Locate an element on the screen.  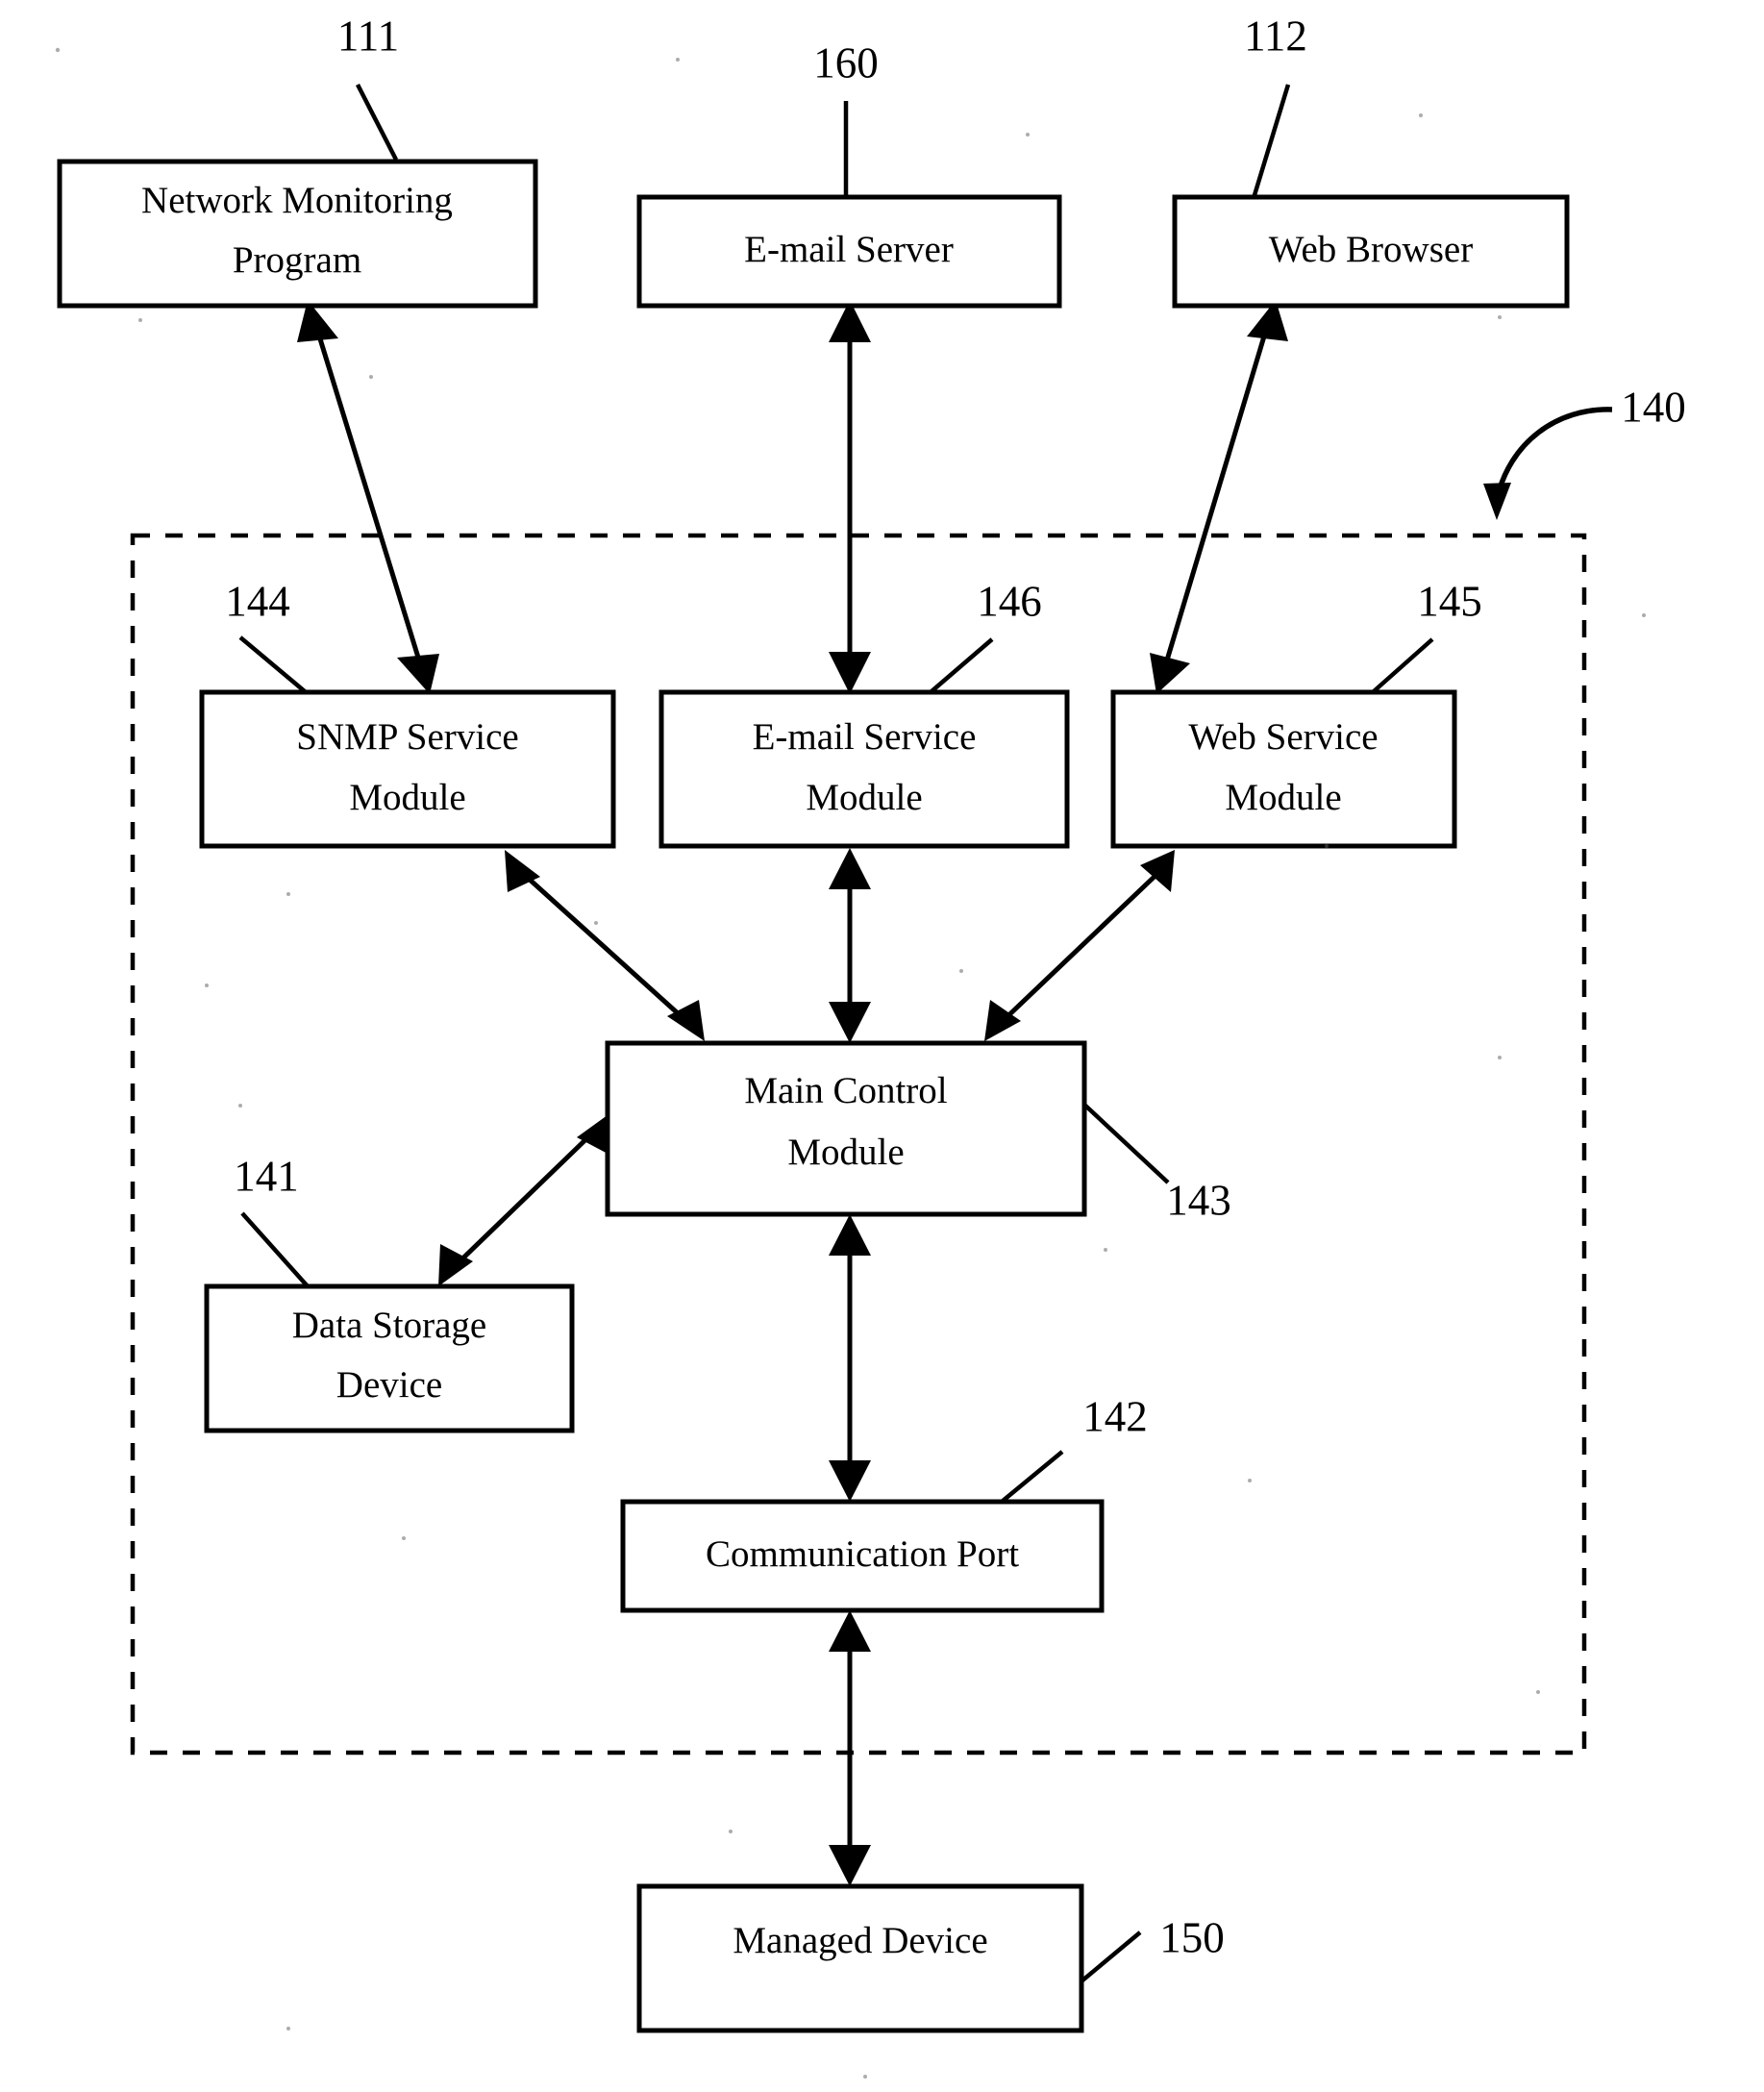
box-label-snmp-service-module-line1: SNMP Service is located at coordinates (407, 737).